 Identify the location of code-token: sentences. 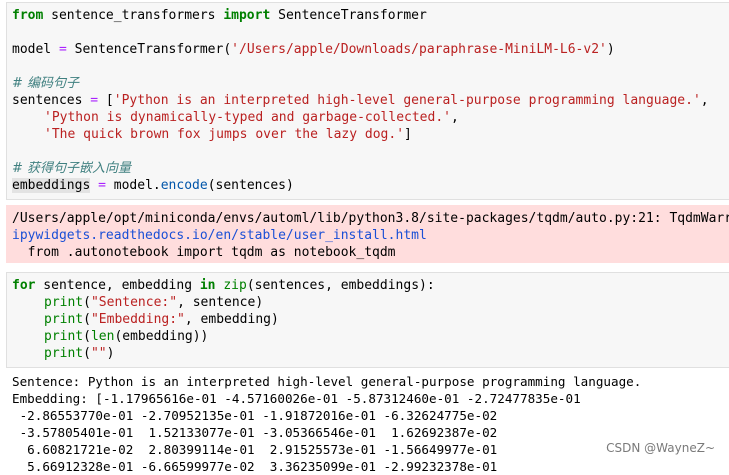
(51, 100).